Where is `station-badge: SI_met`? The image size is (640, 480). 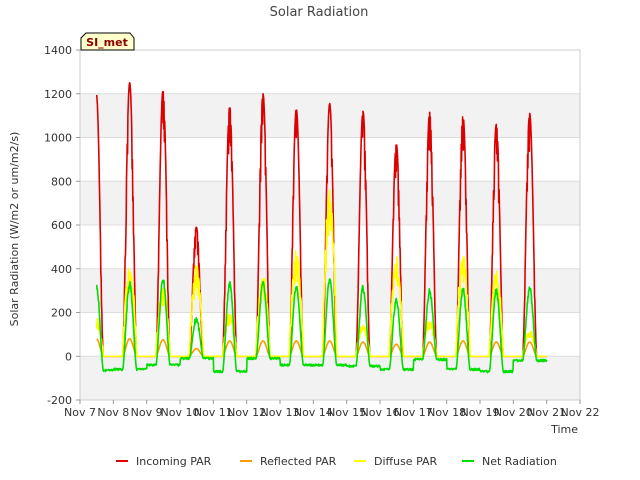
station-badge: SI_met is located at coordinates (107, 41).